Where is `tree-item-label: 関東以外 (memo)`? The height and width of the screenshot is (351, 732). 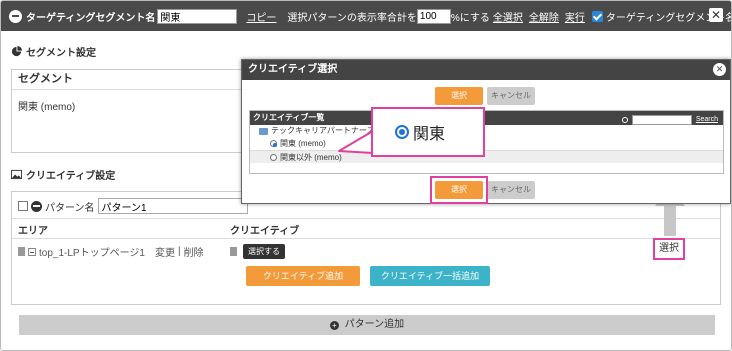 tree-item-label: 関東以外 (memo) is located at coordinates (311, 157).